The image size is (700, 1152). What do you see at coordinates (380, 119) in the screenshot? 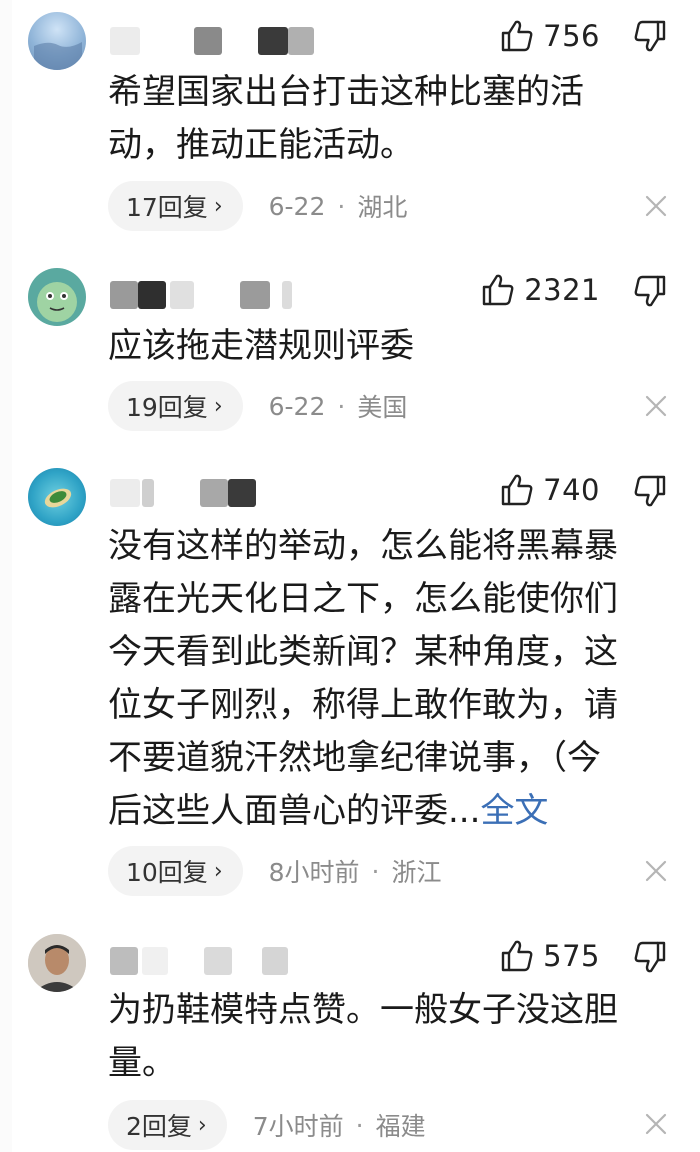
I see `comment-text: 希望国家出台打击这种比塞的活 动，推动正能活动。` at bounding box center [380, 119].